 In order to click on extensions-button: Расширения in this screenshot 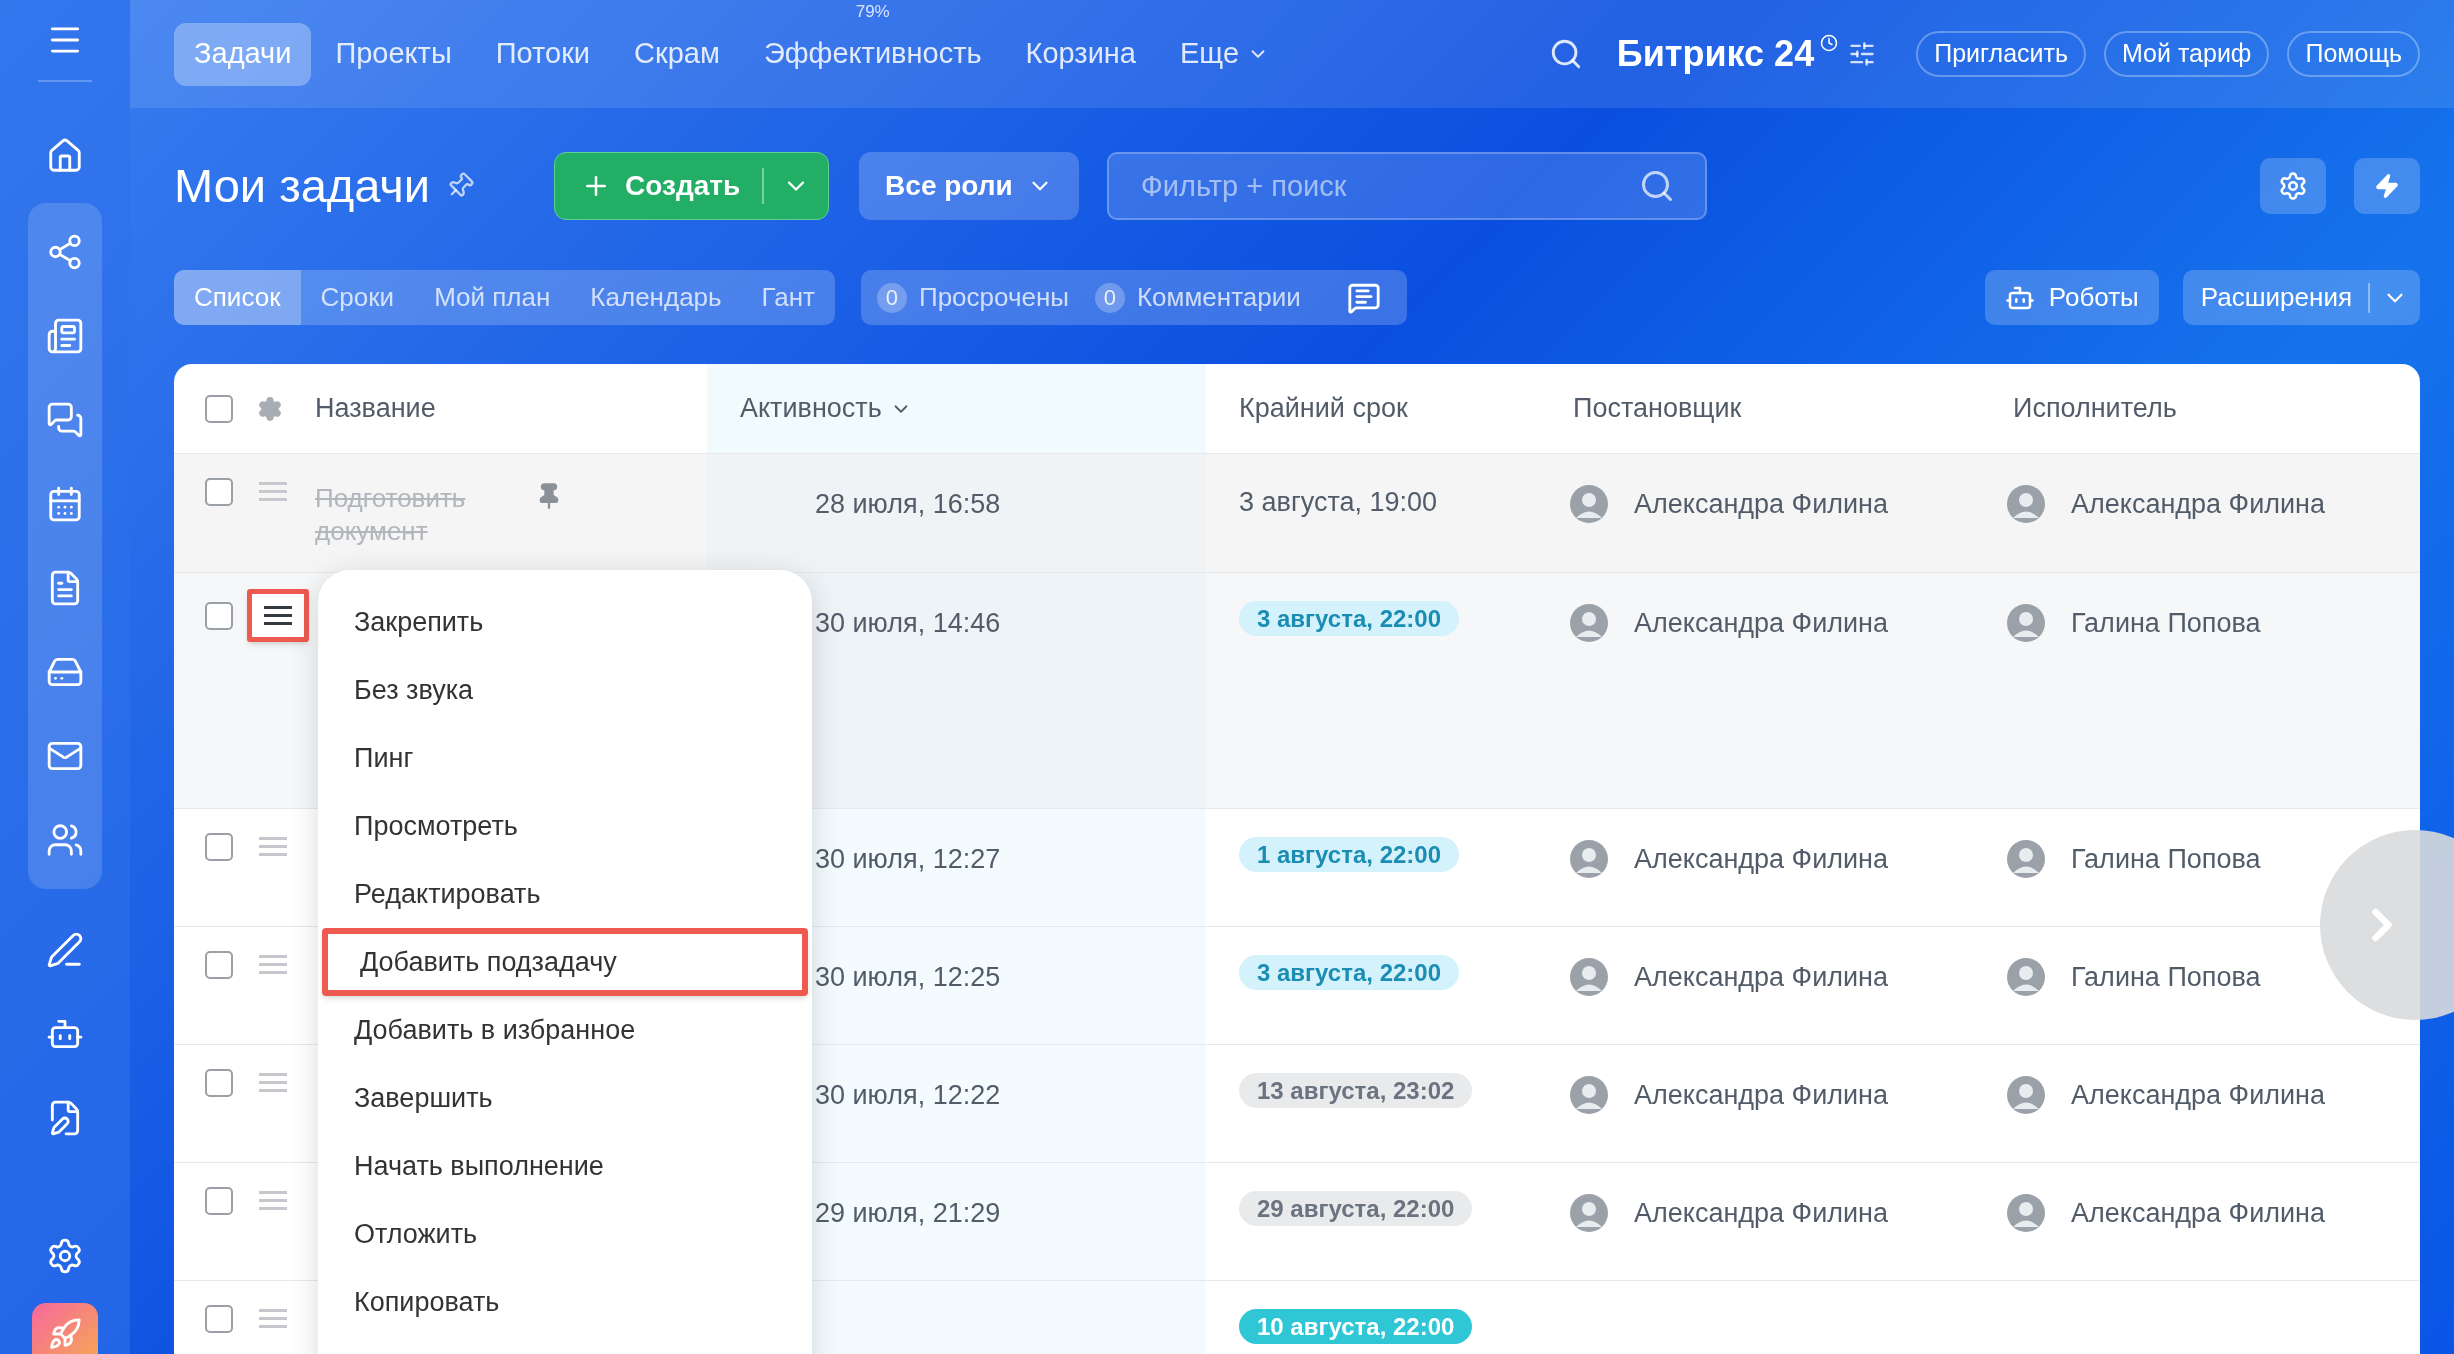, I will do `click(2301, 297)`.